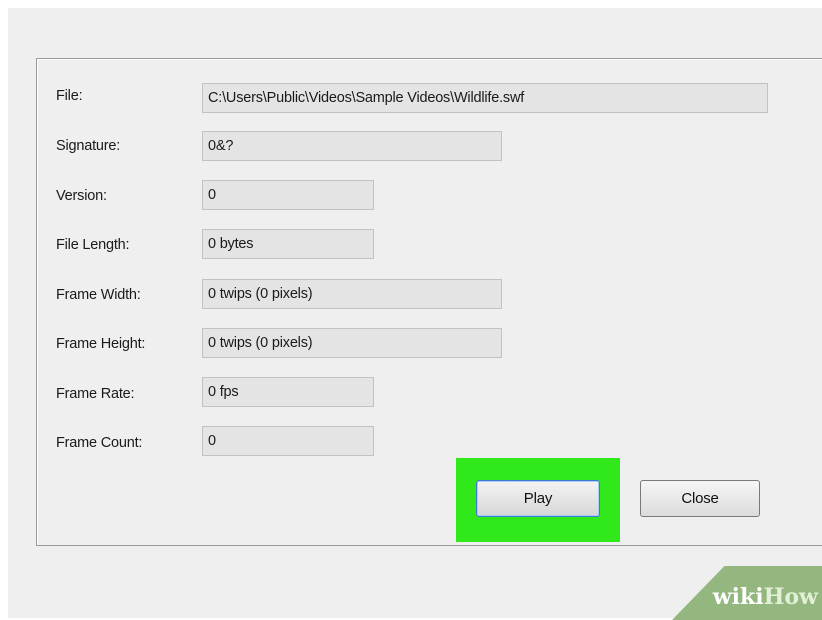 This screenshot has width=822, height=620. What do you see at coordinates (288, 195) in the screenshot?
I see `version-field: 0` at bounding box center [288, 195].